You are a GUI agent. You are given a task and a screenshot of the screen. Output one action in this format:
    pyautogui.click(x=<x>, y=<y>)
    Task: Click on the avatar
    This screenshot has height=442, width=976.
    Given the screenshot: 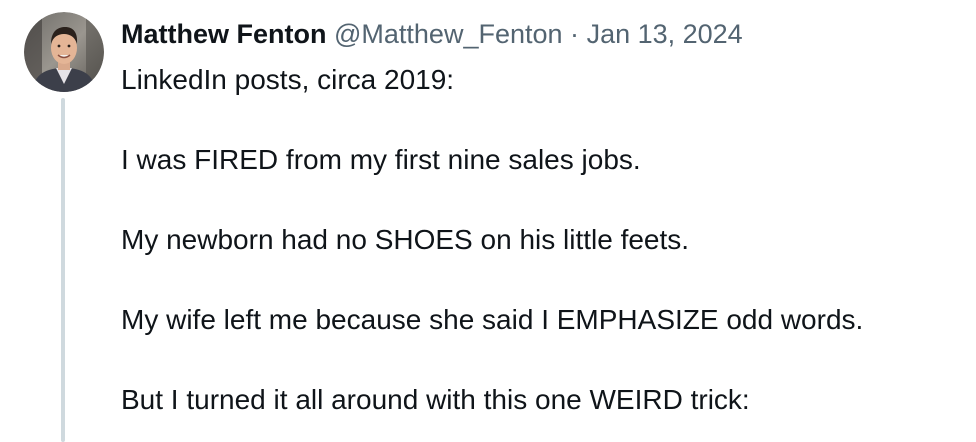 What is the action you would take?
    pyautogui.click(x=64, y=52)
    